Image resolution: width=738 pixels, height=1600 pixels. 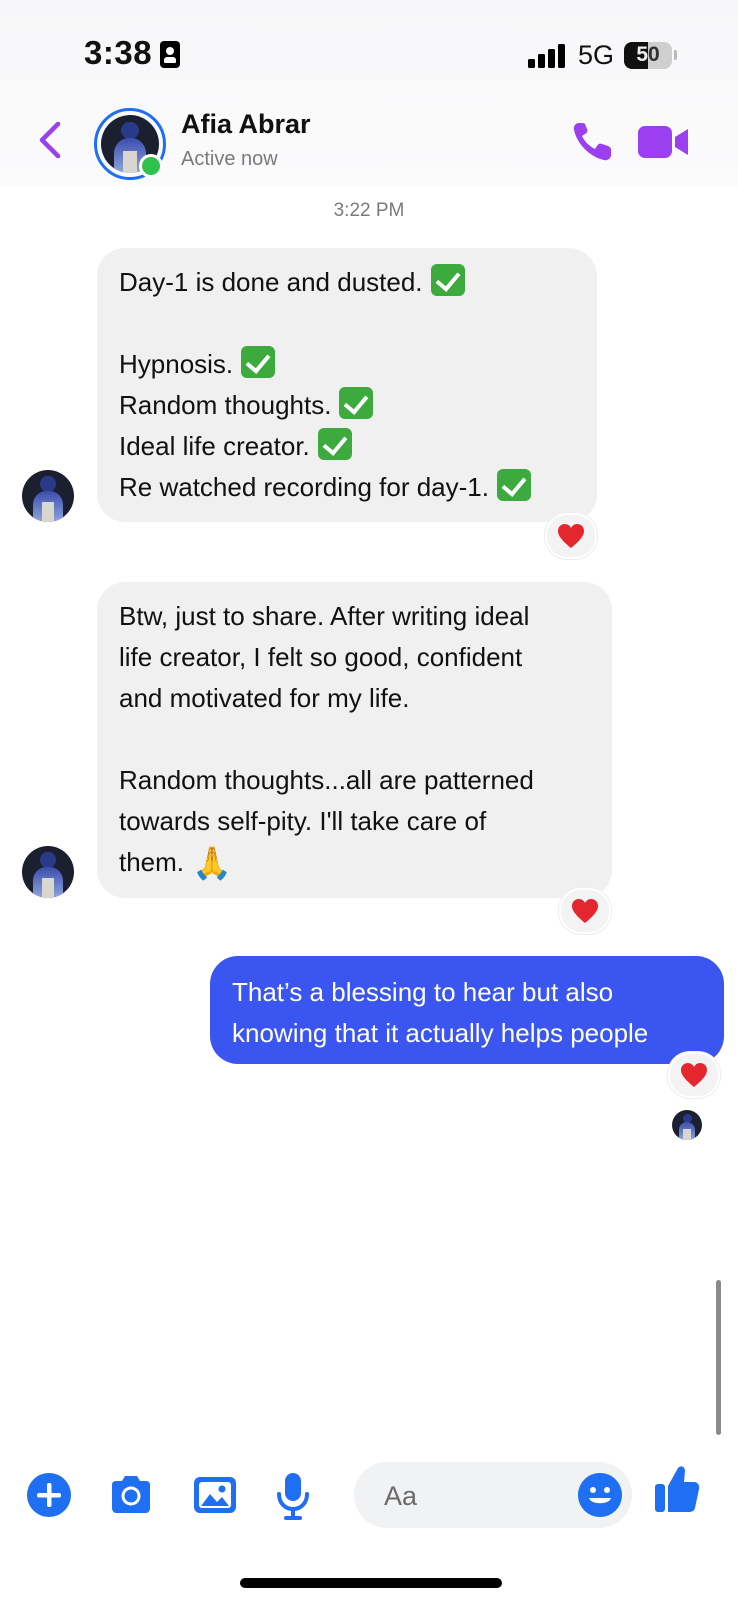 I want to click on contact-name: Afia Abrar, so click(x=246, y=124).